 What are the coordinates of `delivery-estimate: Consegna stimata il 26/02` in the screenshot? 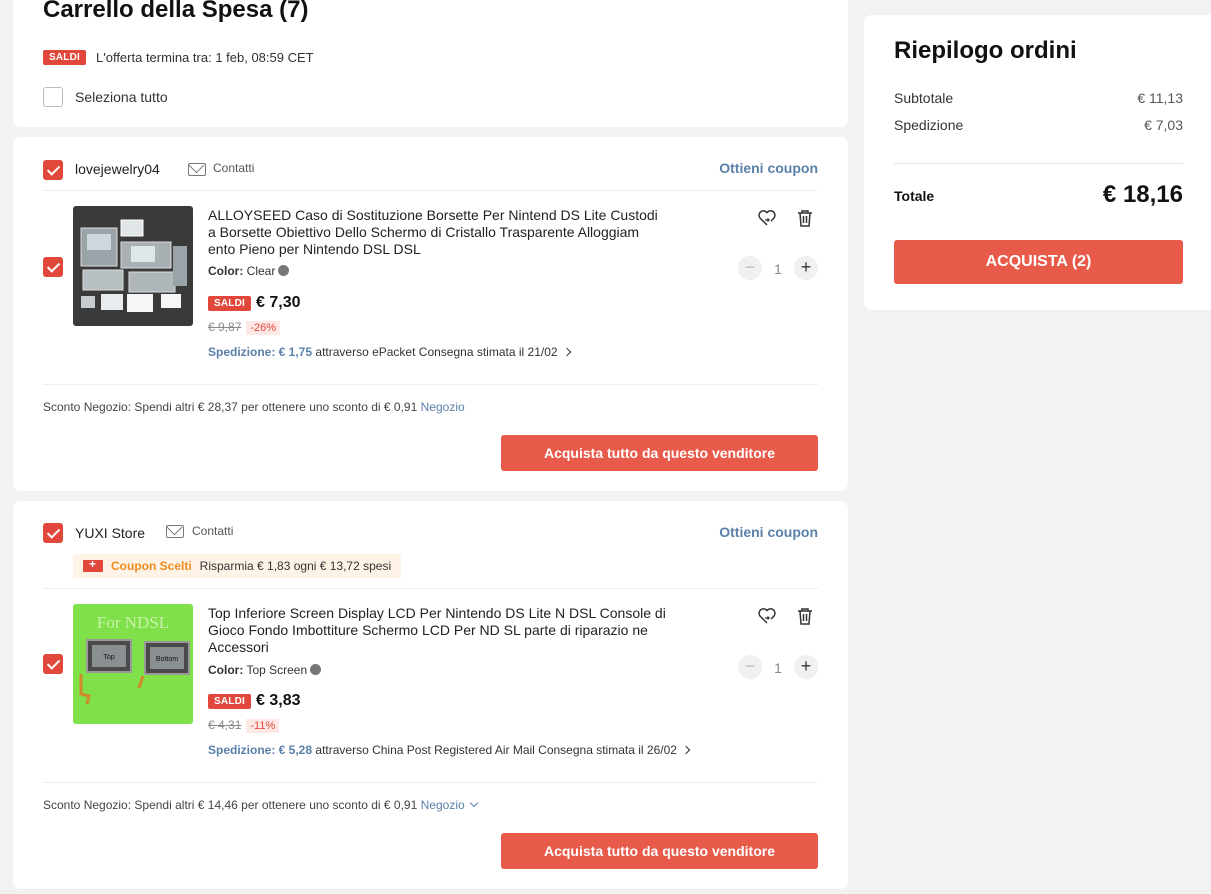 It's located at (607, 750).